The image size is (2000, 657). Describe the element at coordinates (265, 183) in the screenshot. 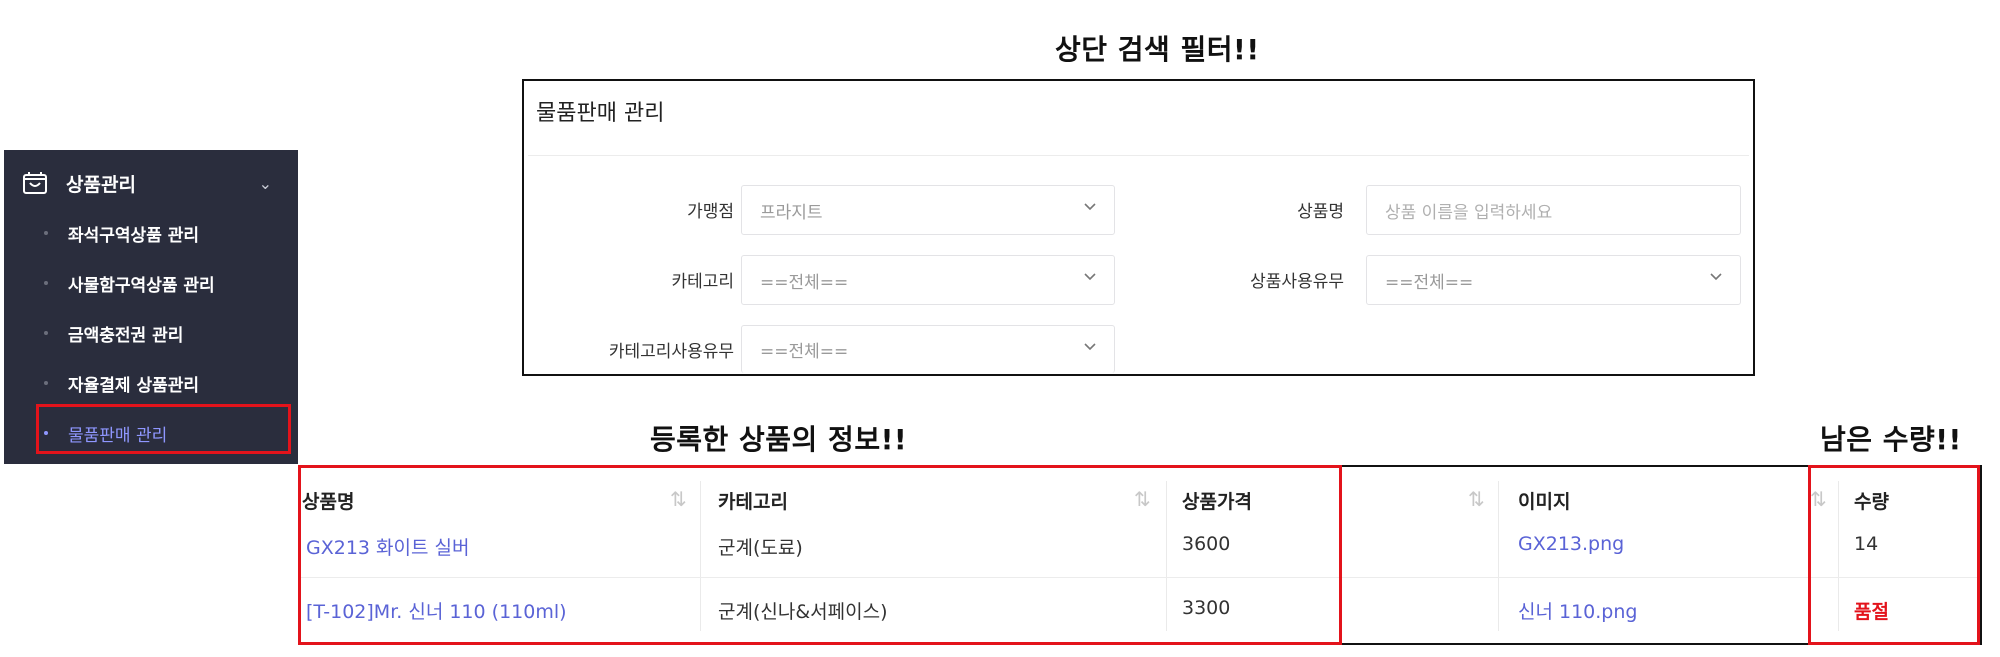

I see `chevron-down-icon: ⌄` at that location.